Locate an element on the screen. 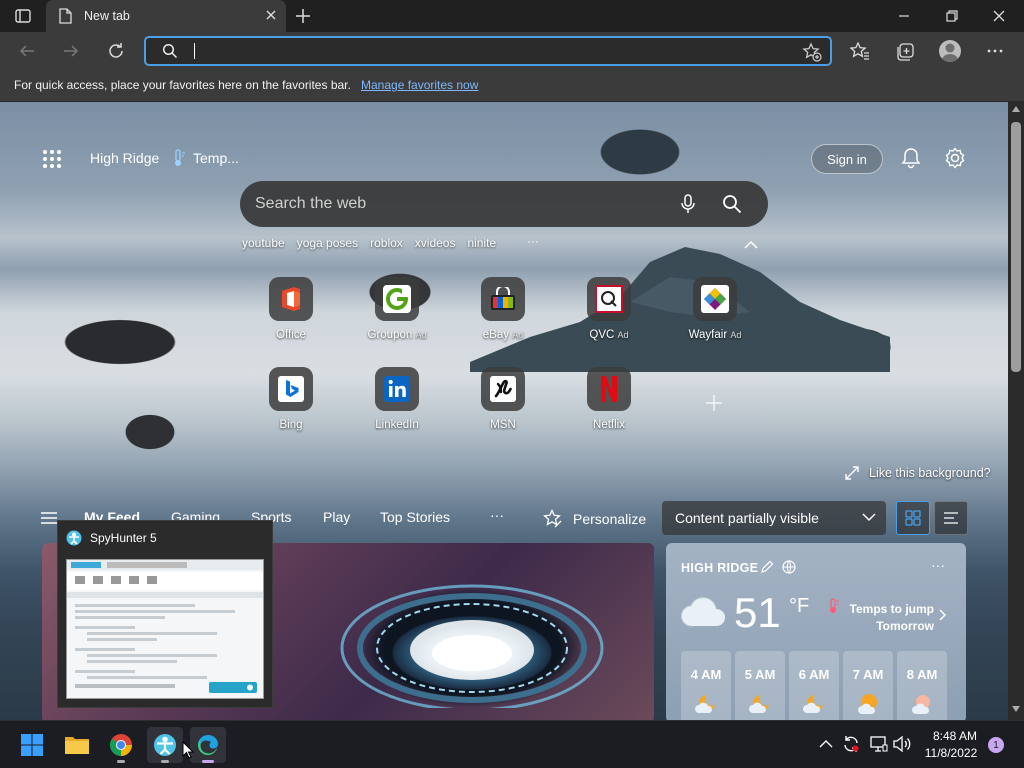 The width and height of the screenshot is (1024, 768). close-window-icon is located at coordinates (999, 16).